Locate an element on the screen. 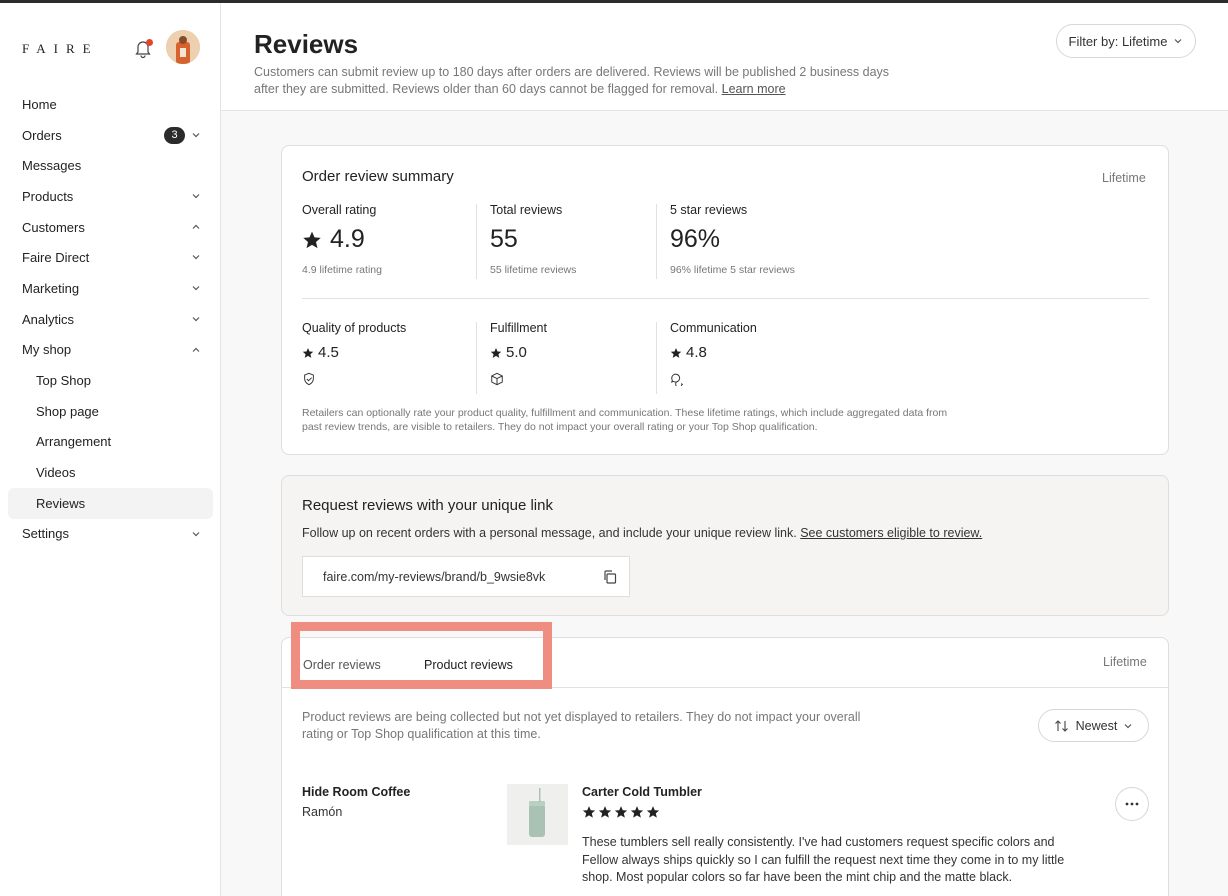 The width and height of the screenshot is (1228, 896). fulfillment-metric: Fulfillment 5.0 is located at coordinates (518, 356).